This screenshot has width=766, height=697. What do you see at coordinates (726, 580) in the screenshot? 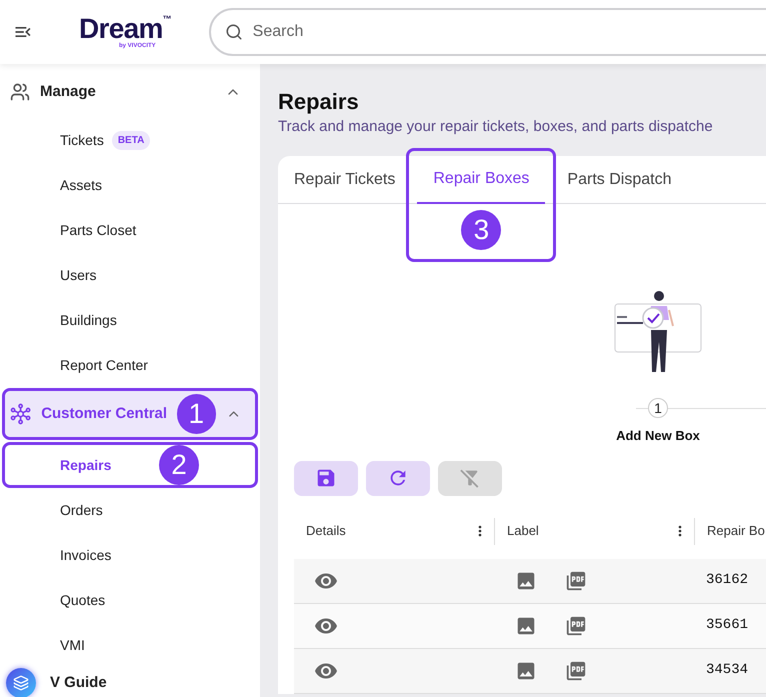
I see `table-cell-text: 36162` at bounding box center [726, 580].